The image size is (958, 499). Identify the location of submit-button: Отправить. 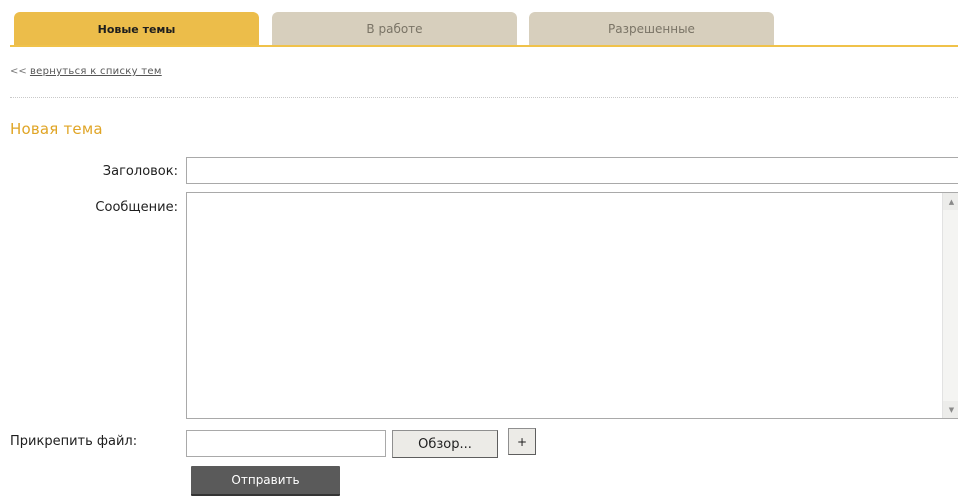
(265, 481).